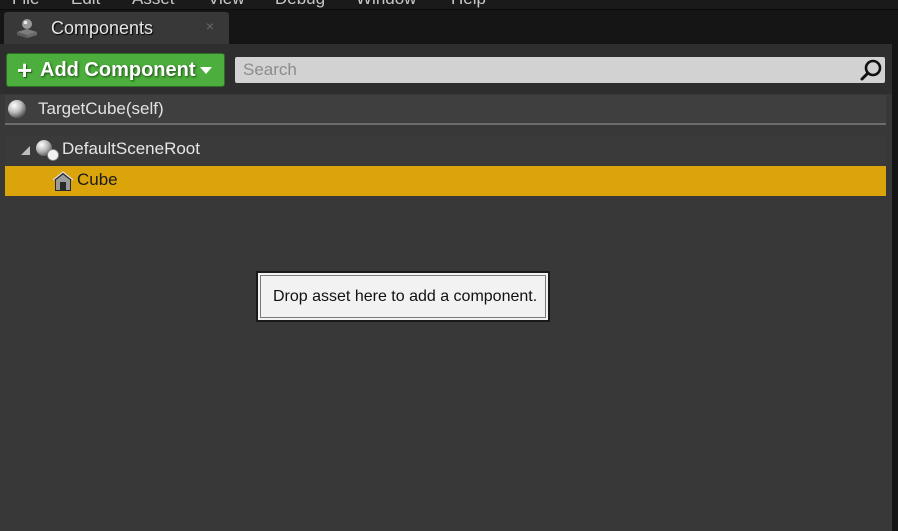  I want to click on tab-label: Components, so click(102, 28).